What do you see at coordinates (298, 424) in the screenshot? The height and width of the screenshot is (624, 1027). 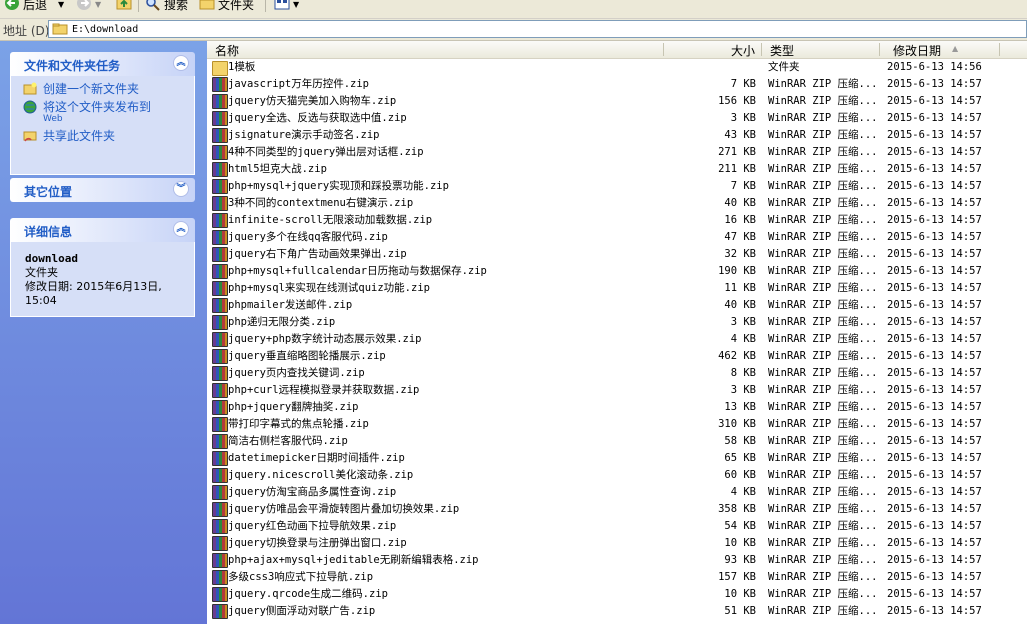 I see `file-name: 带打印字幕式的焦点轮播.zip` at bounding box center [298, 424].